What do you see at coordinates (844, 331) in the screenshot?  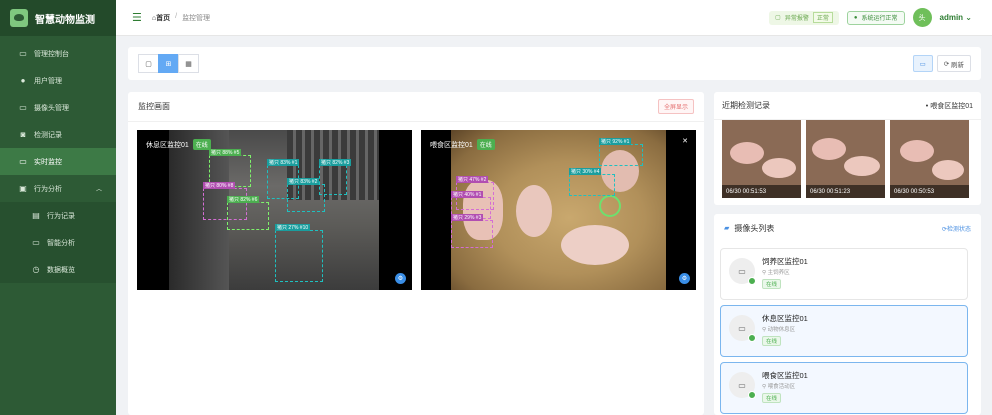 I see `camera-list-item: ▭ 休息区监控01 ⚲ 动物休息区 在线` at bounding box center [844, 331].